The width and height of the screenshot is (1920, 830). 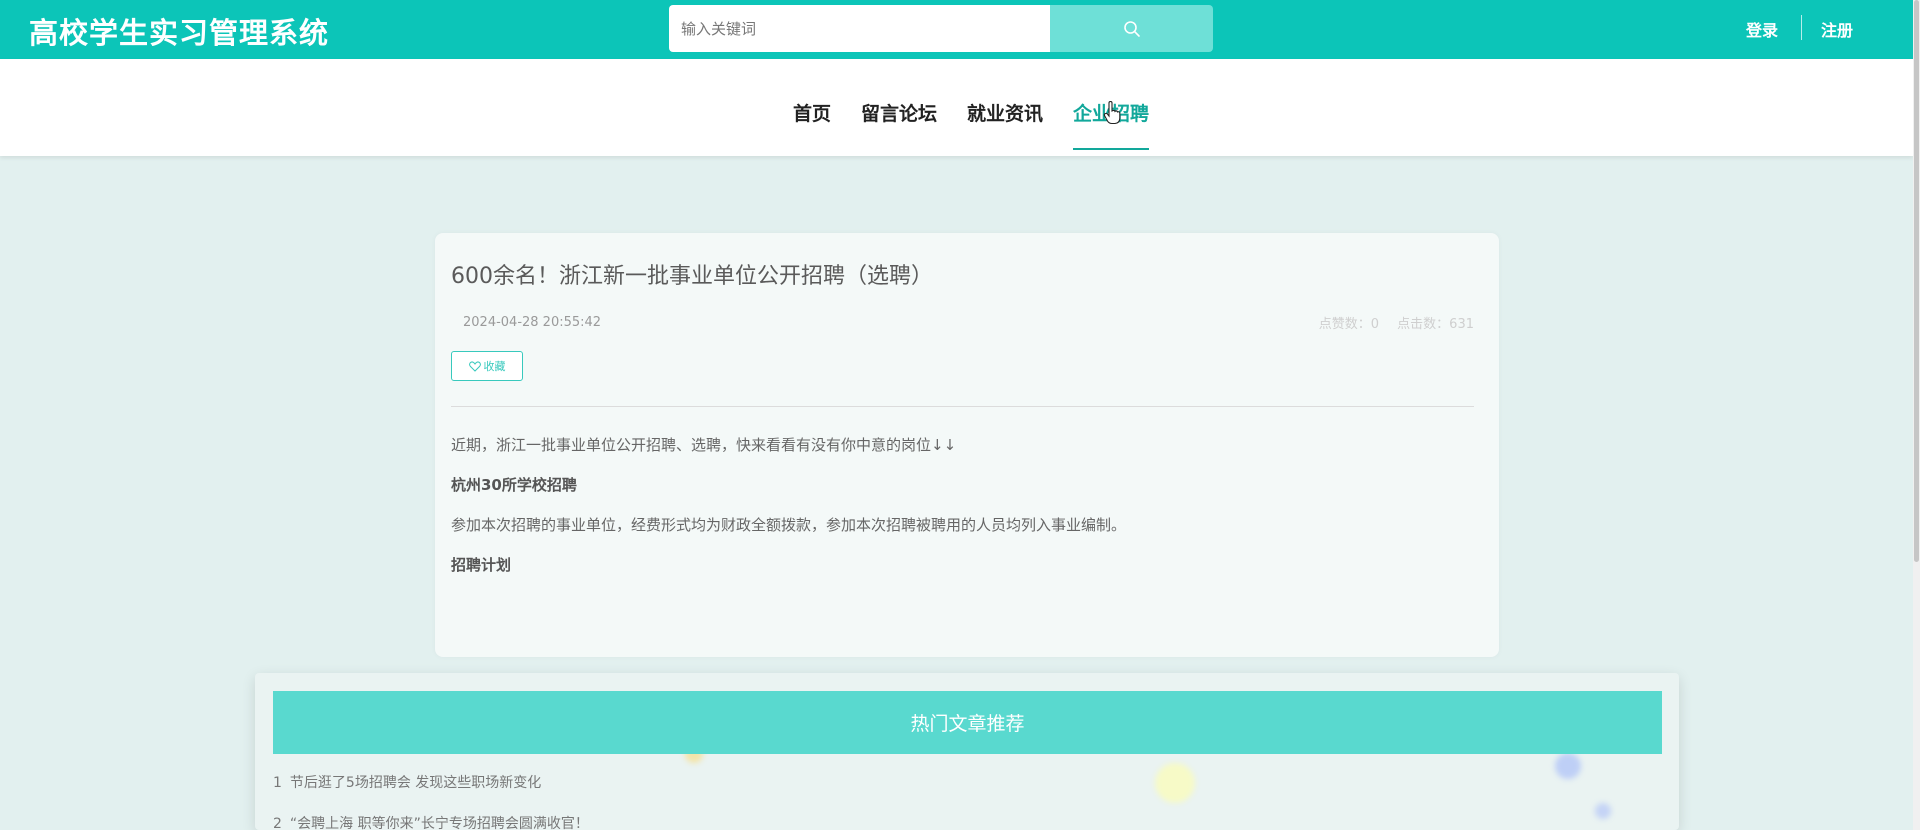 I want to click on hot-article-item: 2 “会聘上海 职等你来”长宁专场招聘会圆满收官！, so click(x=431, y=821).